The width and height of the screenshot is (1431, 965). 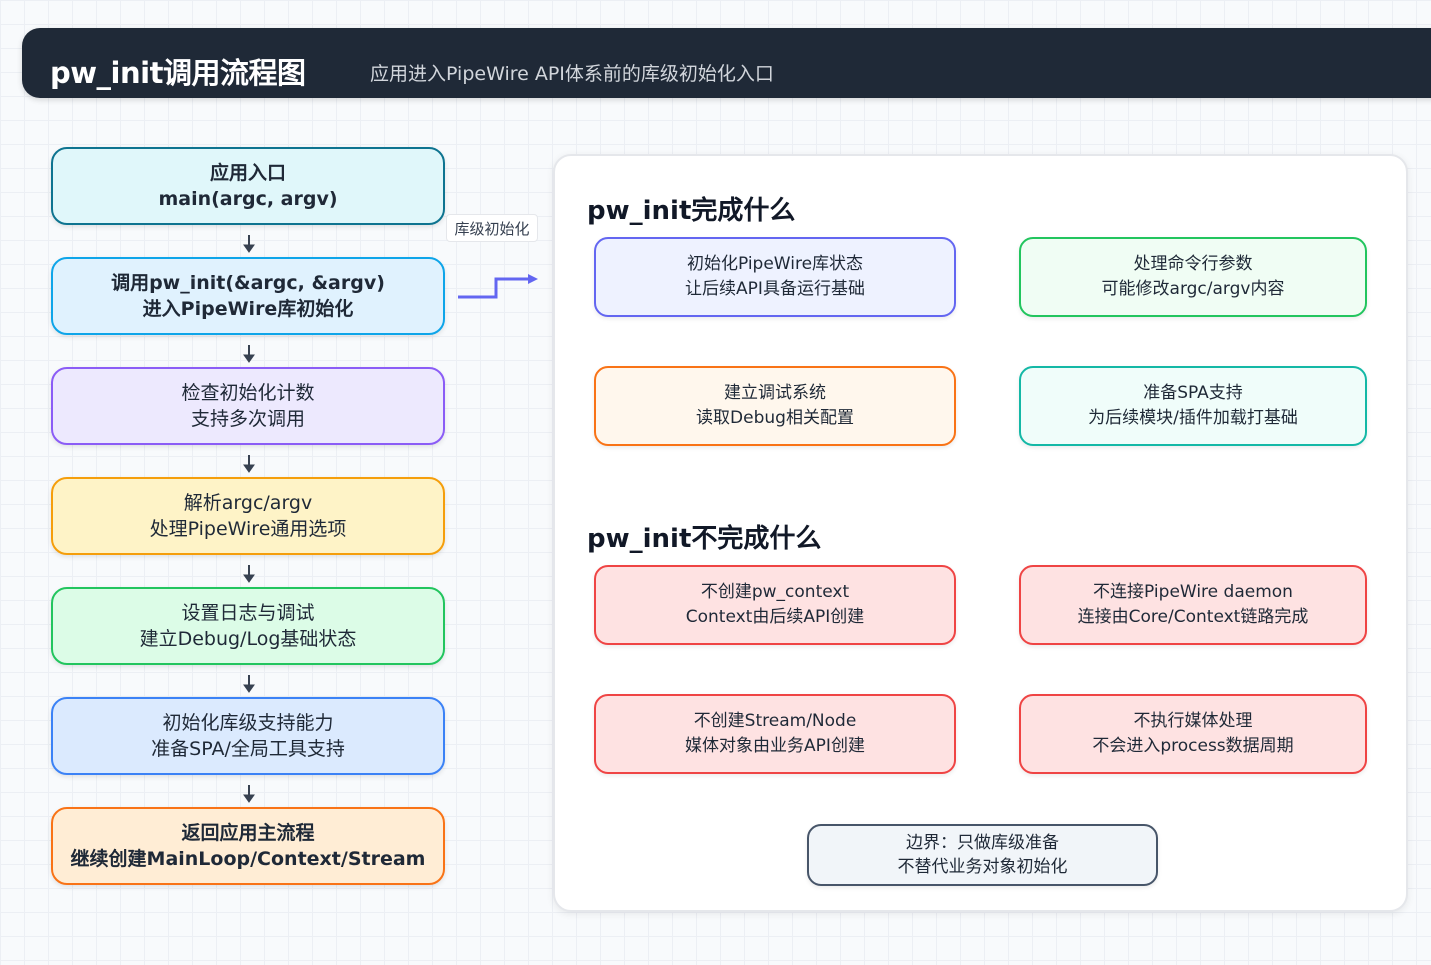 What do you see at coordinates (775, 721) in the screenshot?
I see `info-title: 不创建Stream/Node` at bounding box center [775, 721].